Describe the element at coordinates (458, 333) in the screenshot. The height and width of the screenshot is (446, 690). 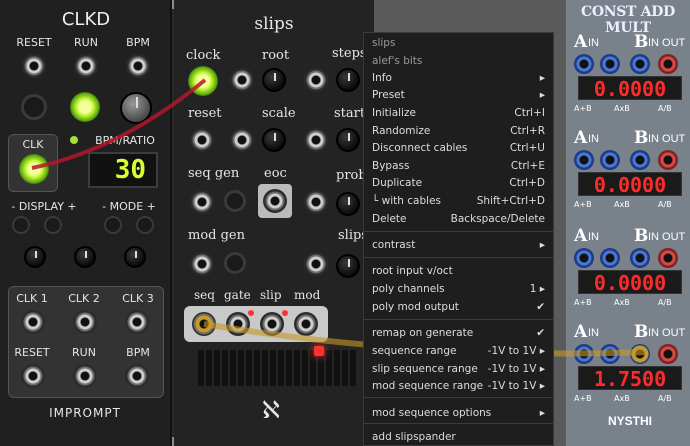
I see `menu-item-remap: remap on generate ✔` at that location.